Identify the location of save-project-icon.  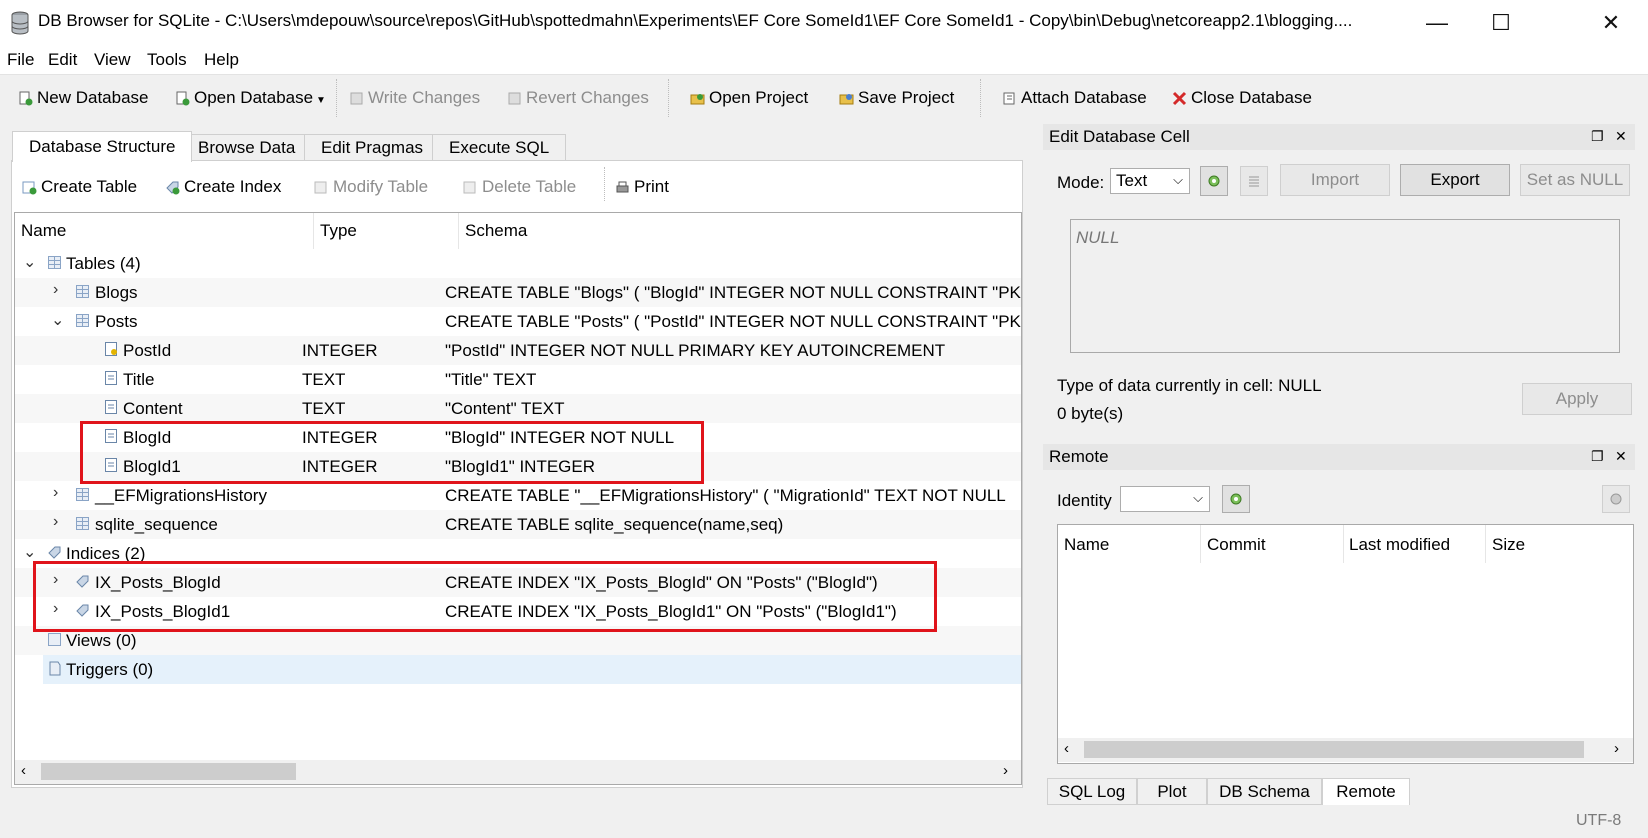
(846, 98).